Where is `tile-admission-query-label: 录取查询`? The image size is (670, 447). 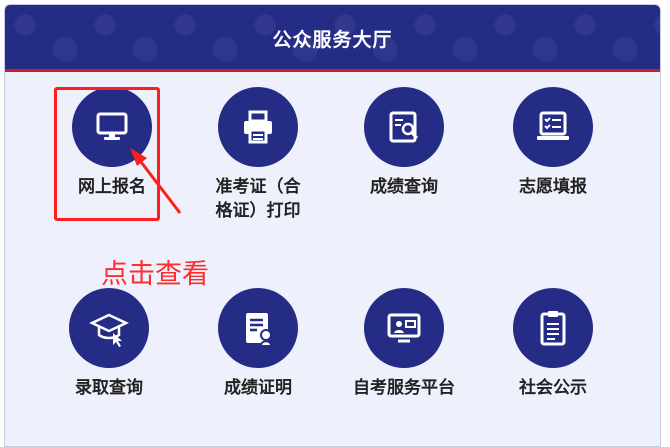 tile-admission-query-label: 录取查询 is located at coordinates (109, 388).